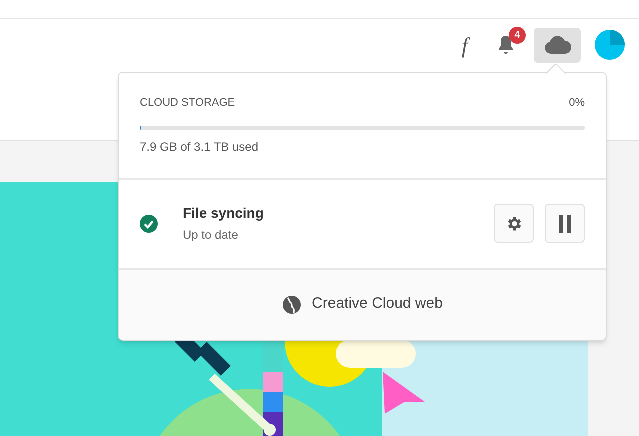 The width and height of the screenshot is (639, 436). Describe the element at coordinates (188, 103) in the screenshot. I see `storage-title: CLOUD STORAGE` at that location.